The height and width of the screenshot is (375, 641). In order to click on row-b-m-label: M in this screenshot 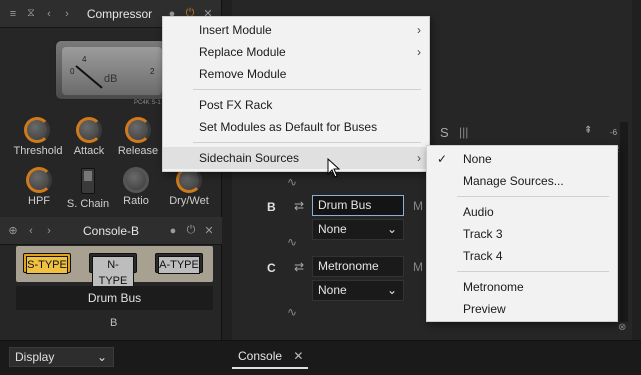, I will do `click(418, 206)`.